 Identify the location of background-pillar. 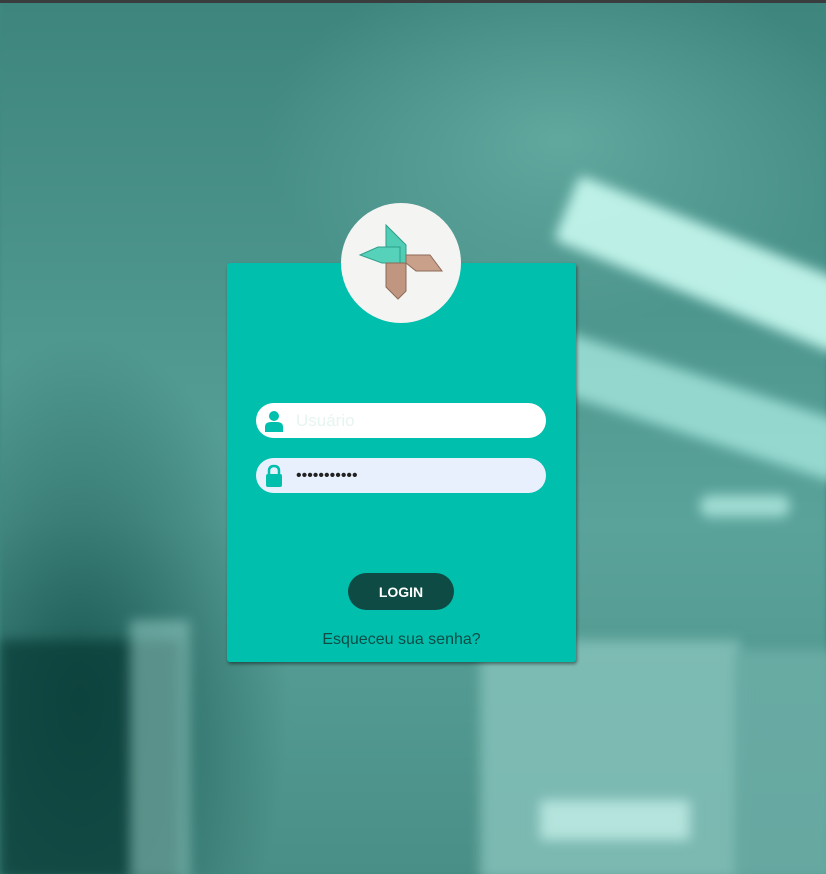
(160, 747).